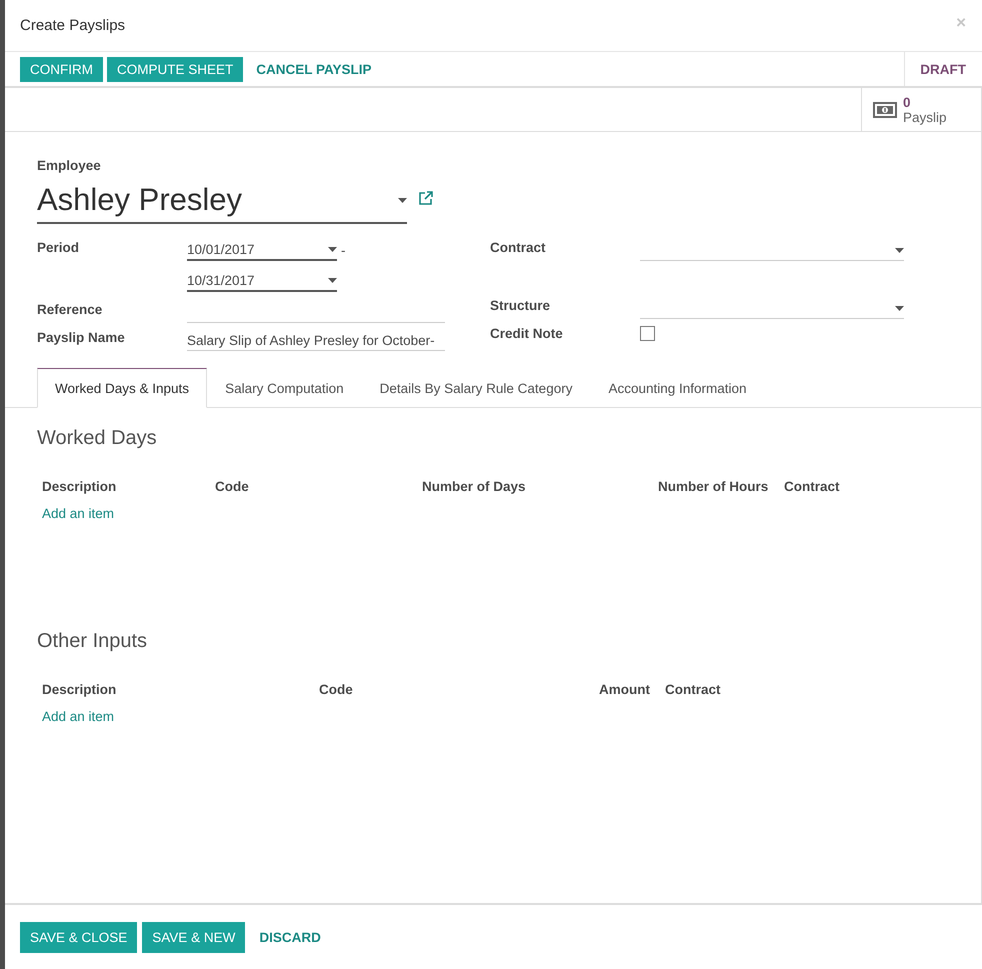 The height and width of the screenshot is (969, 982). What do you see at coordinates (290, 937) in the screenshot?
I see `link-button: DISCARD` at bounding box center [290, 937].